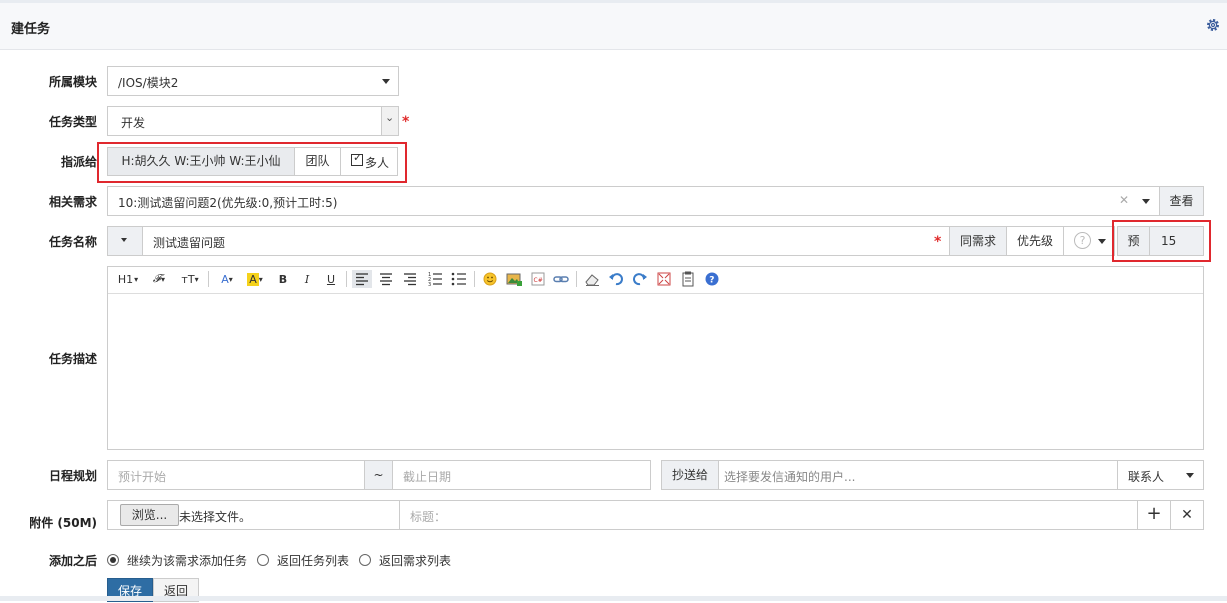 This screenshot has height=603, width=1227. I want to click on font-color-icon: A, so click(225, 279).